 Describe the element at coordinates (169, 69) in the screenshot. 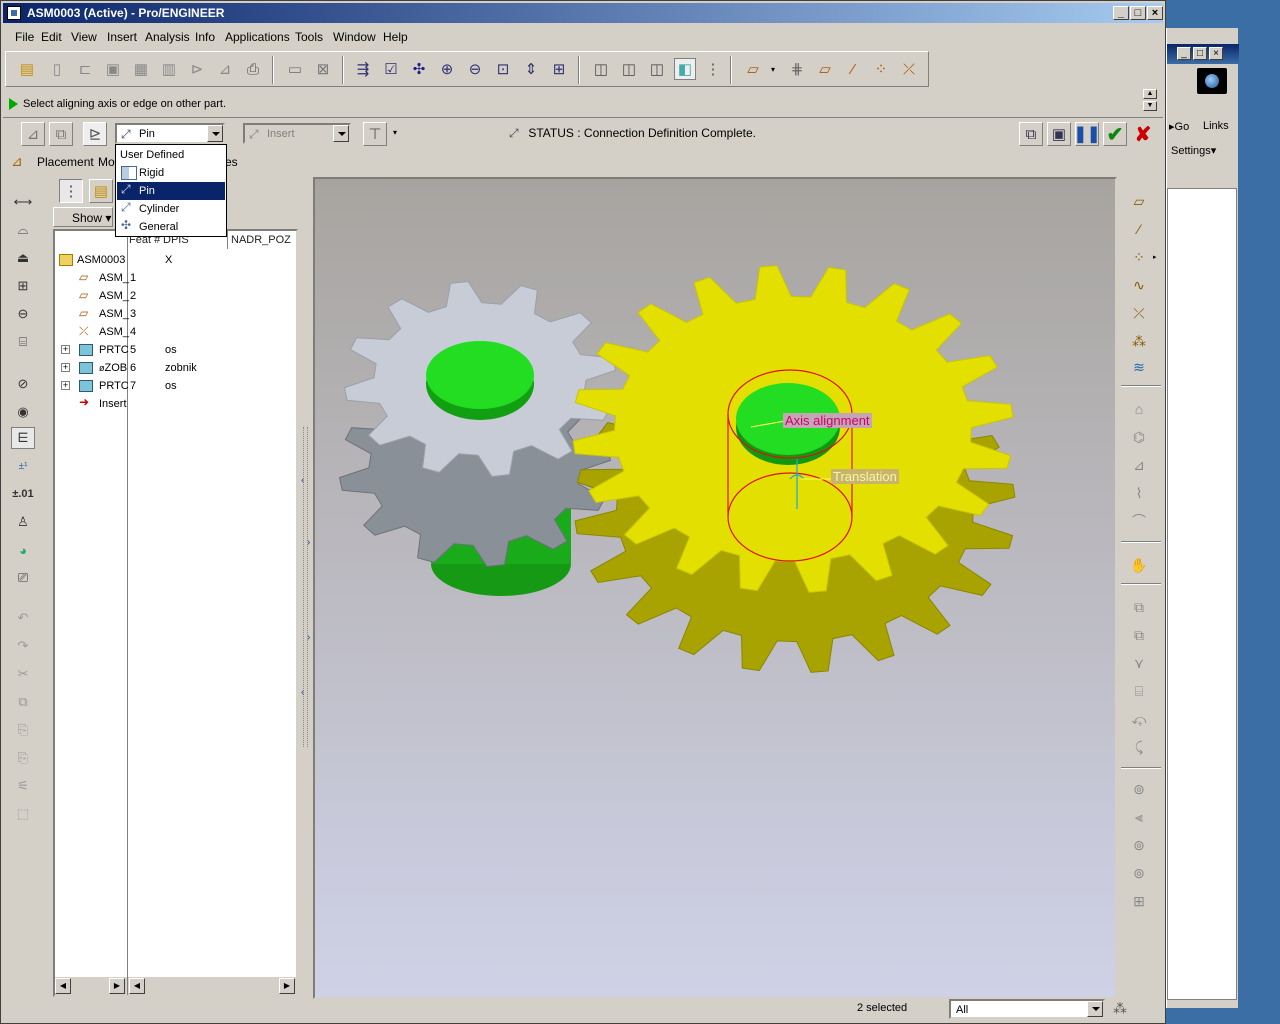

I see `backup-icon: ▥` at that location.